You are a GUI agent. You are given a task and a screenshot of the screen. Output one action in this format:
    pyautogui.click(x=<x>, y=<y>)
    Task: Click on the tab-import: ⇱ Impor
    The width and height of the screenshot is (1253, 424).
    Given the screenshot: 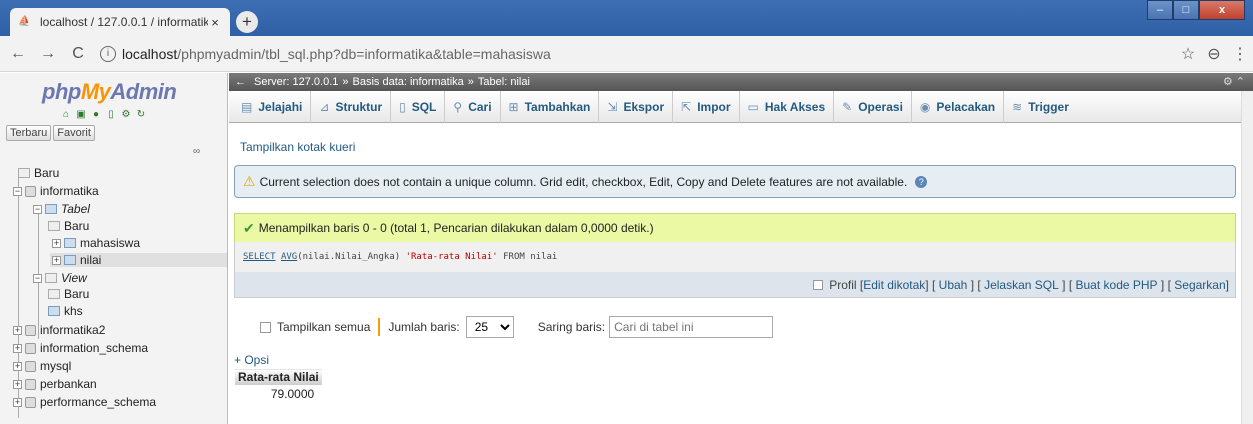 What is the action you would take?
    pyautogui.click(x=706, y=106)
    